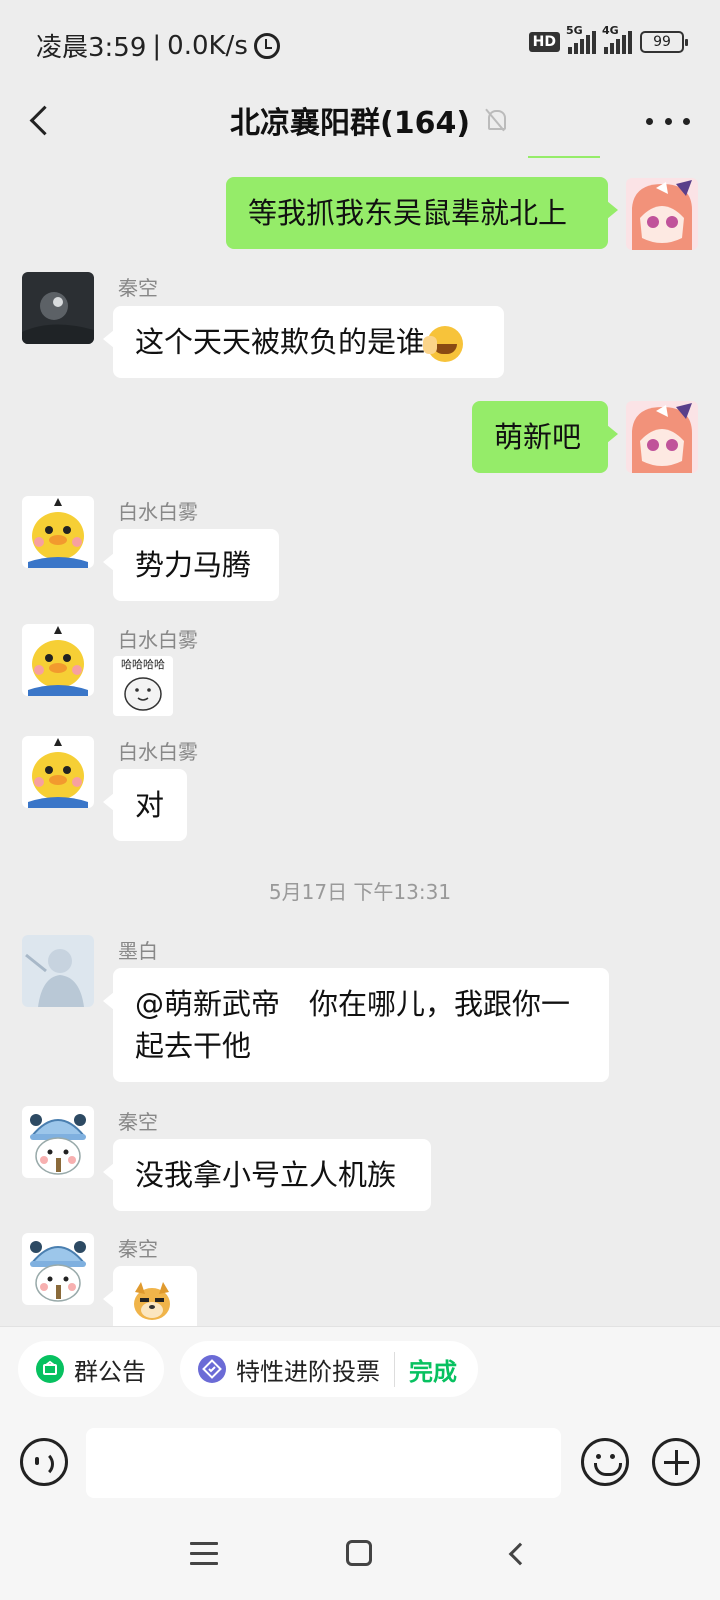 The image size is (720, 1600). Describe the element at coordinates (574, 30) in the screenshot. I see `signal-5g-label: 5G` at that location.